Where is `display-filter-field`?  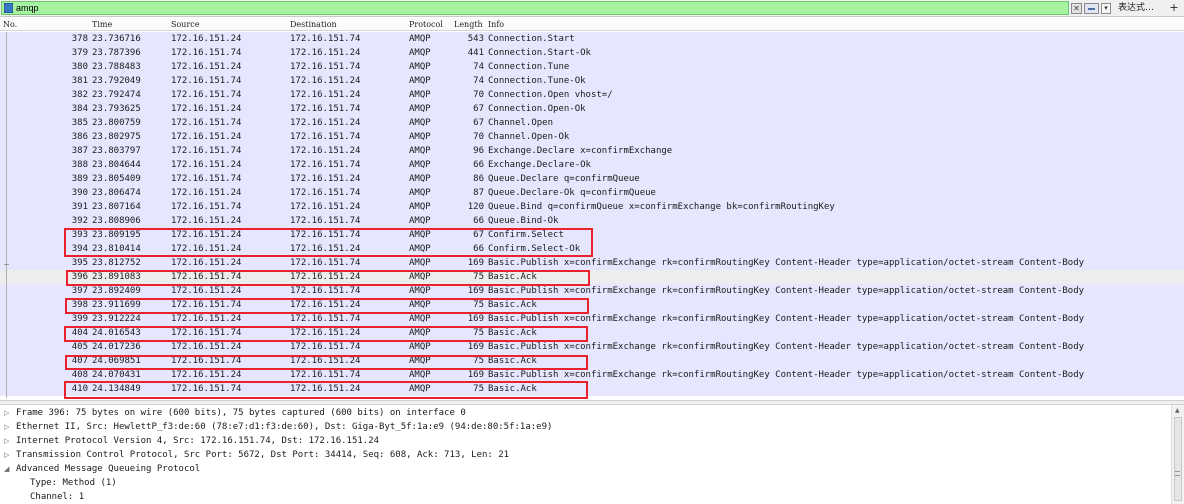 display-filter-field is located at coordinates (535, 8).